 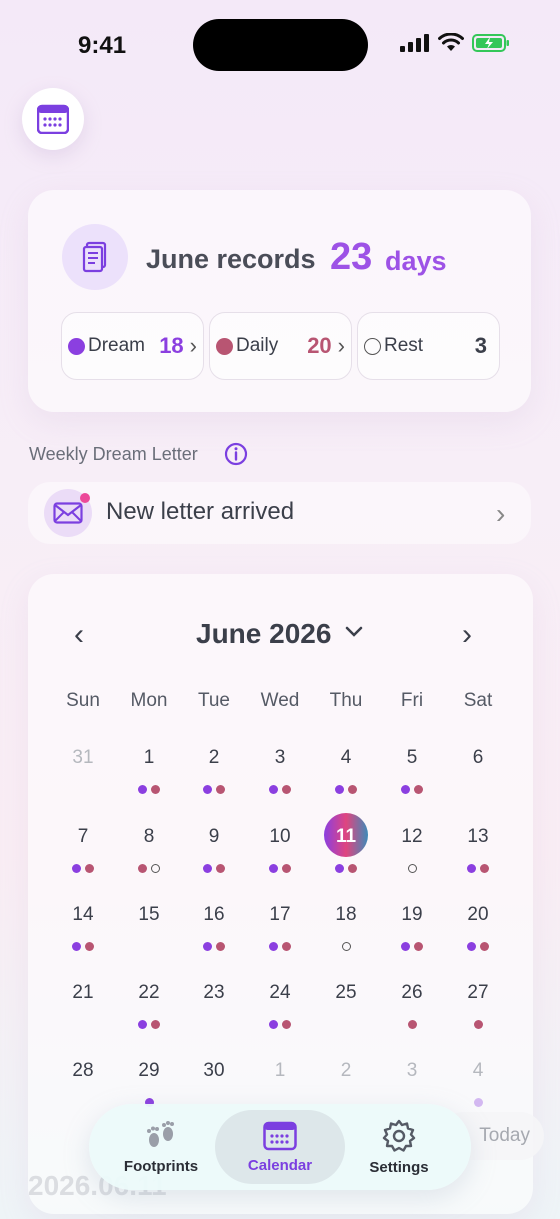 What do you see at coordinates (149, 850) in the screenshot?
I see `calendar-day: 8` at bounding box center [149, 850].